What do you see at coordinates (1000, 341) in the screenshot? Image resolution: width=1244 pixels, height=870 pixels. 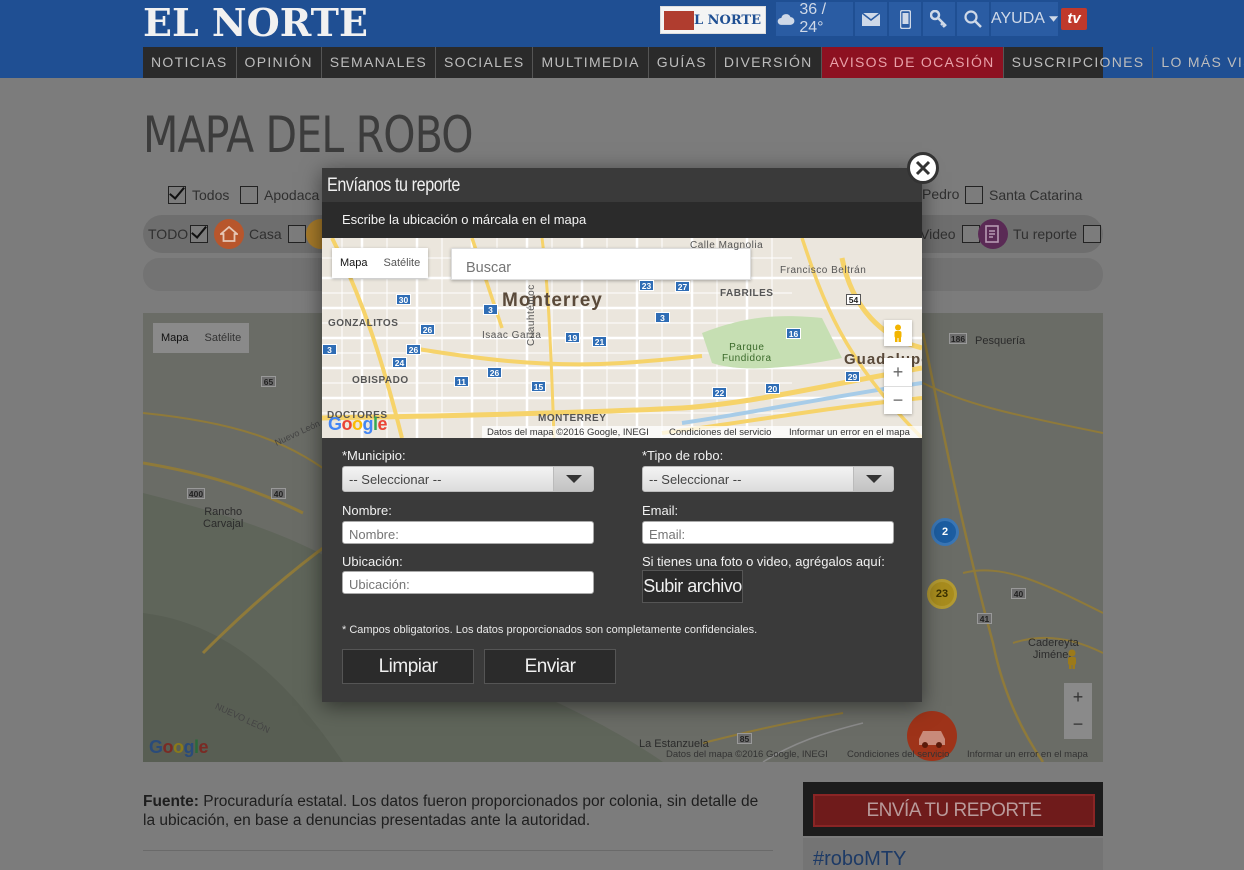 I see `place-pesqueria: Pesquería` at bounding box center [1000, 341].